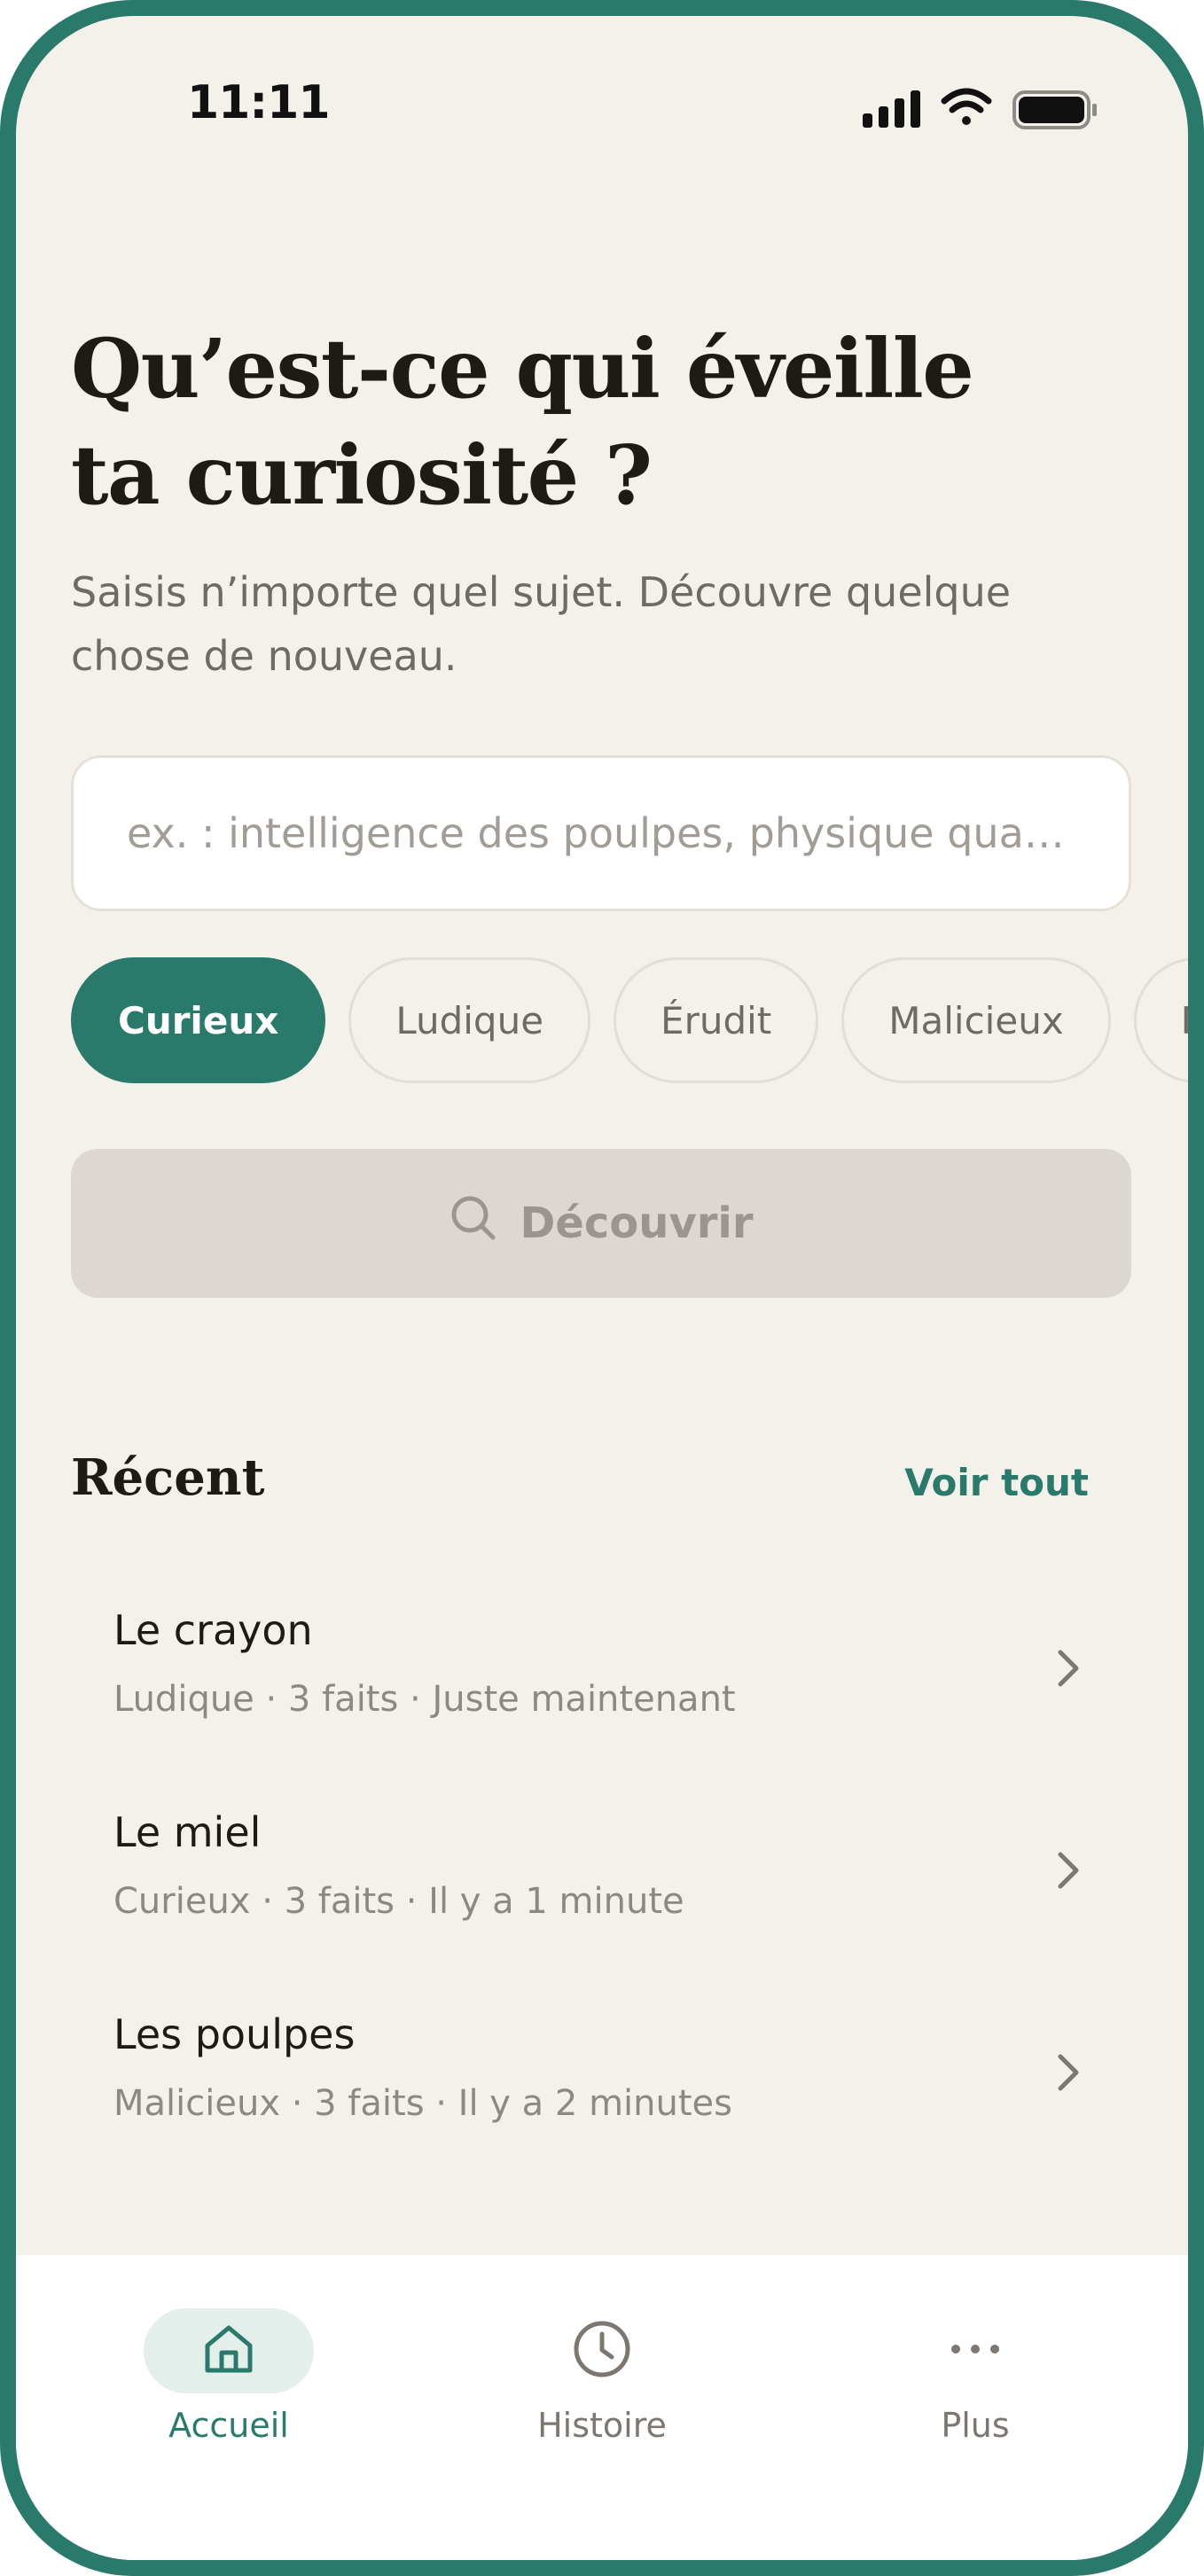 This screenshot has height=2576, width=1204. What do you see at coordinates (891, 109) in the screenshot?
I see `cellular-signal-icon` at bounding box center [891, 109].